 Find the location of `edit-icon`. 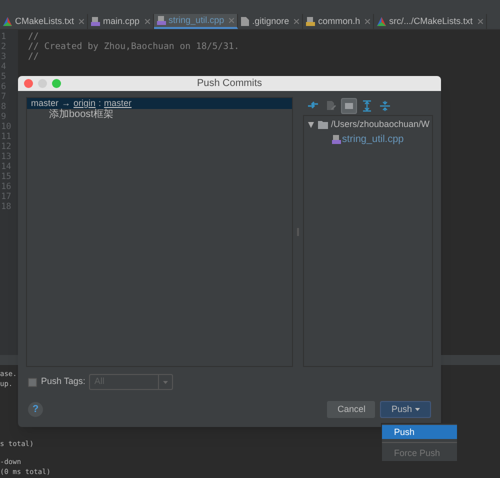

edit-icon is located at coordinates (331, 106).